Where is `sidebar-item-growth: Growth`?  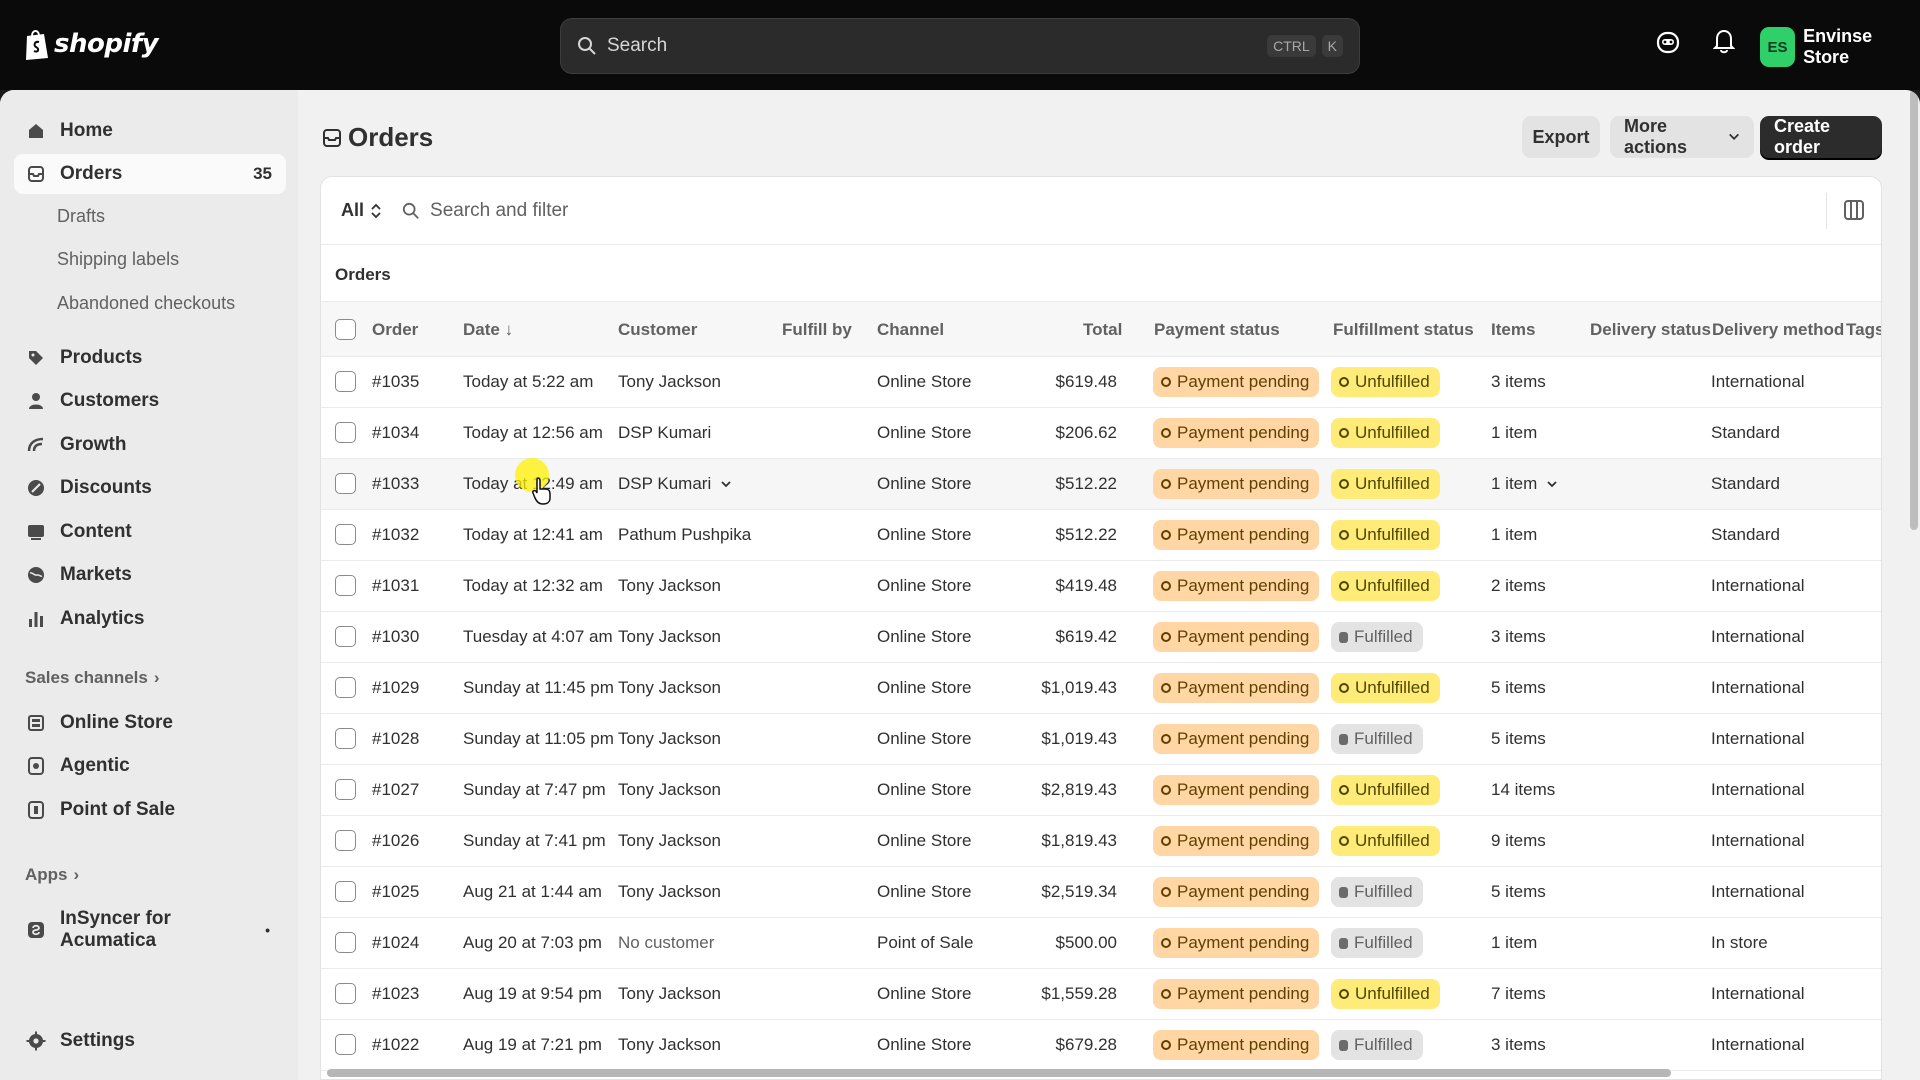
sidebar-item-growth: Growth is located at coordinates (150, 445).